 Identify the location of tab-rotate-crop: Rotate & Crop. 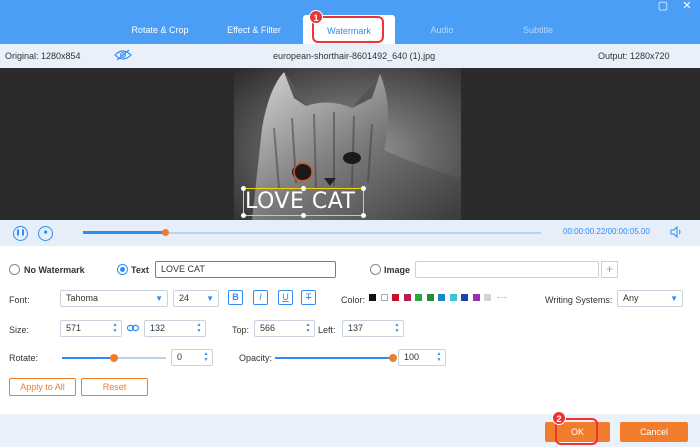
(160, 30).